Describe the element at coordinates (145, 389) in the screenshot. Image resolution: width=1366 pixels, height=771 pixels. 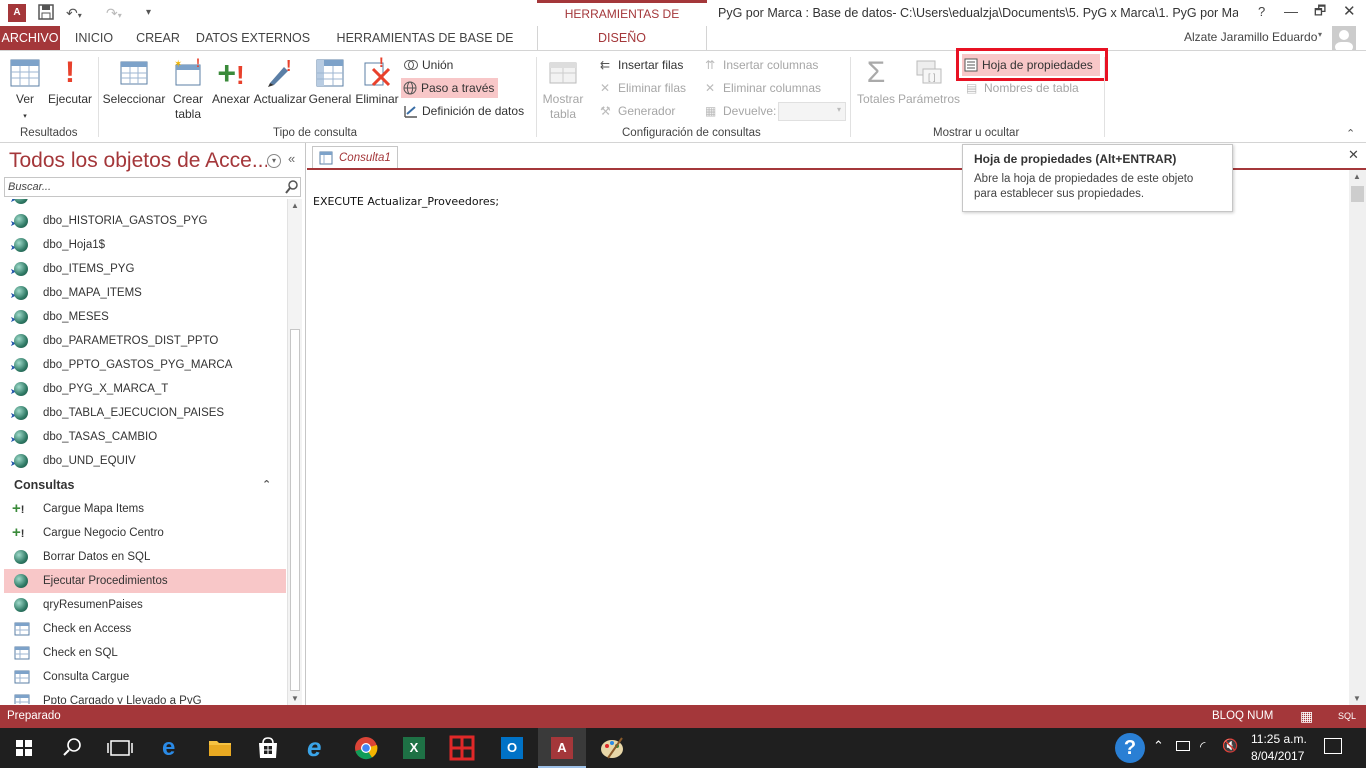
I see `list-item-table: ➤ dbo_PYG_X_MARCA_T` at that location.